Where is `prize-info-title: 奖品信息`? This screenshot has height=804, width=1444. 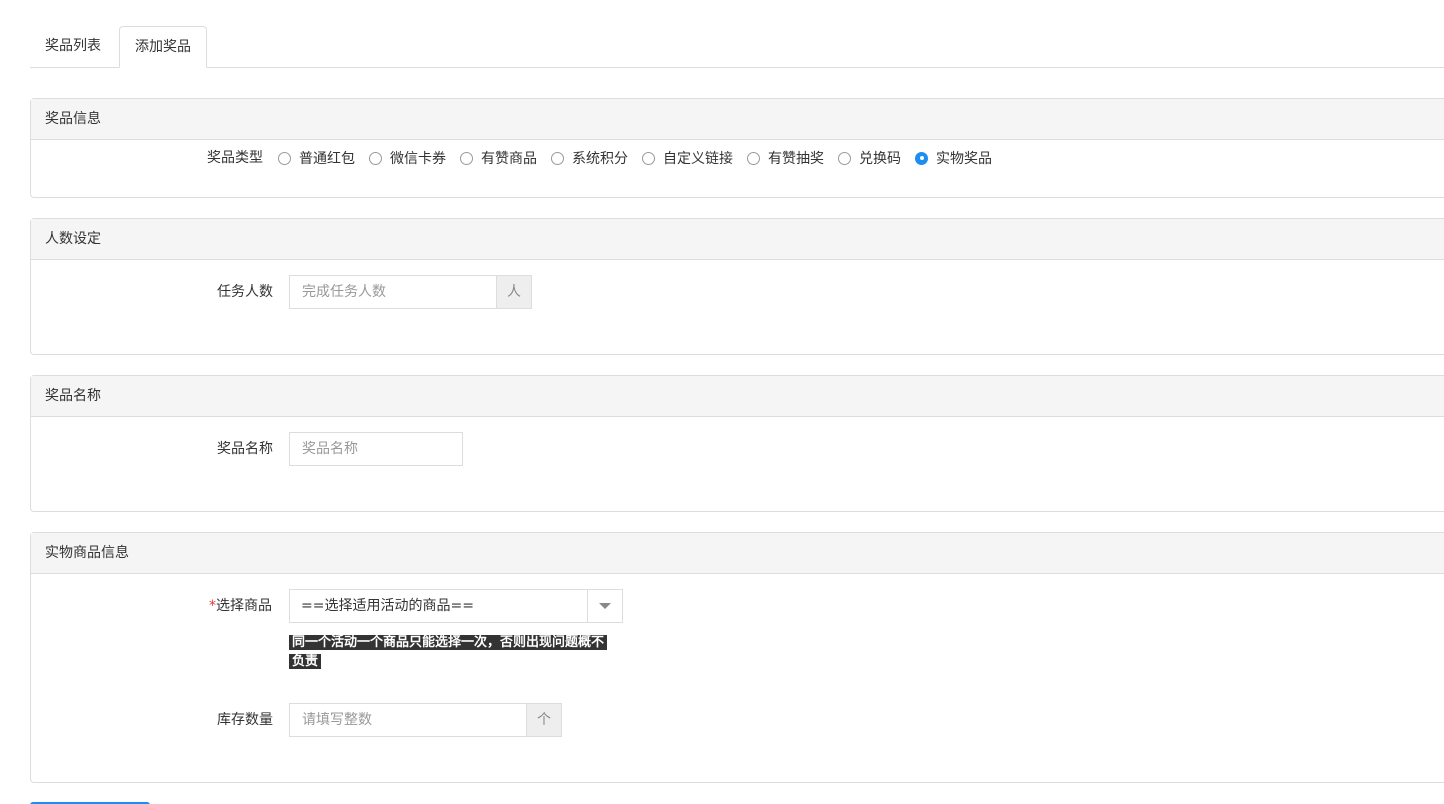
prize-info-title: 奖品信息 is located at coordinates (737, 119).